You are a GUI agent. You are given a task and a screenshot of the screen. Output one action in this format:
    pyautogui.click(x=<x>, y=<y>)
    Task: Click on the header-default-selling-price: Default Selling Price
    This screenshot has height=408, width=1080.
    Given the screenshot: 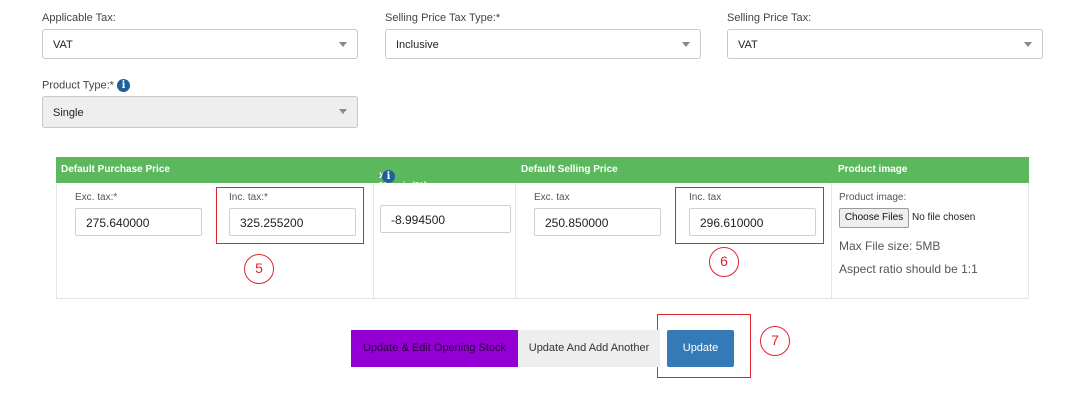 What is the action you would take?
    pyautogui.click(x=673, y=170)
    